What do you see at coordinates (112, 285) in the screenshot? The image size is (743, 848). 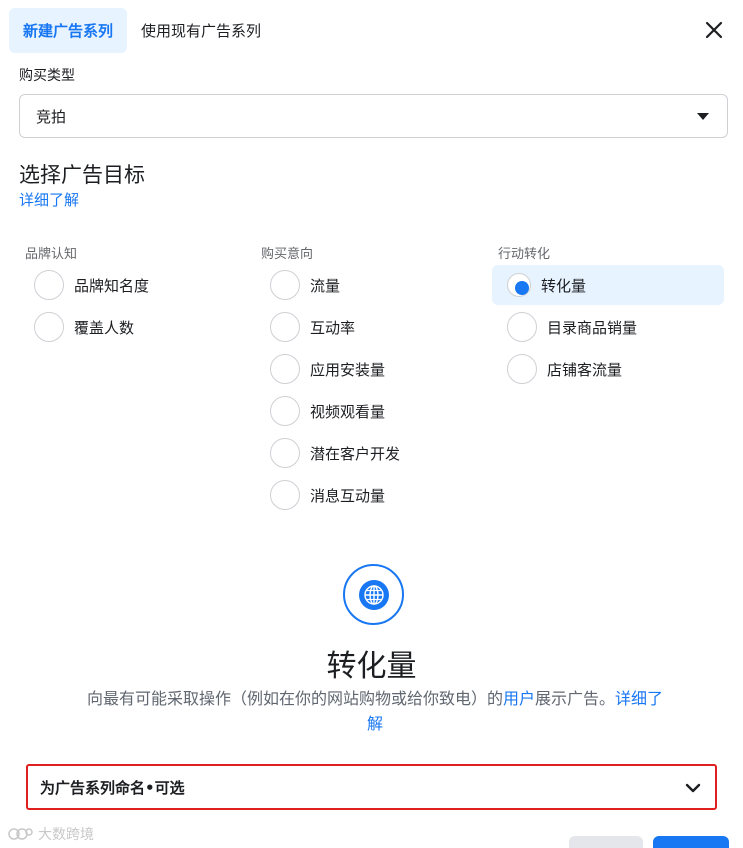 I see `option-label: 品牌知名度` at bounding box center [112, 285].